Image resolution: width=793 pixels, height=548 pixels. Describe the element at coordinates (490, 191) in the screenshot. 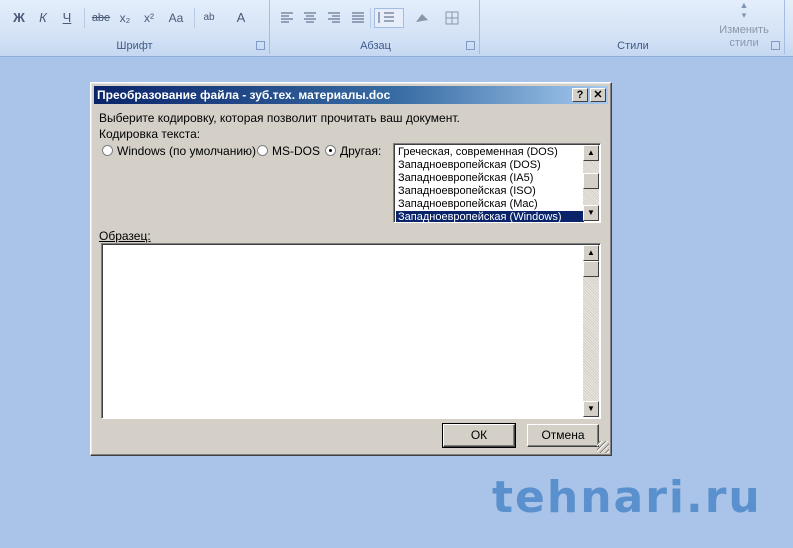

I see `list-item: Западноевропейская (ISO)` at that location.